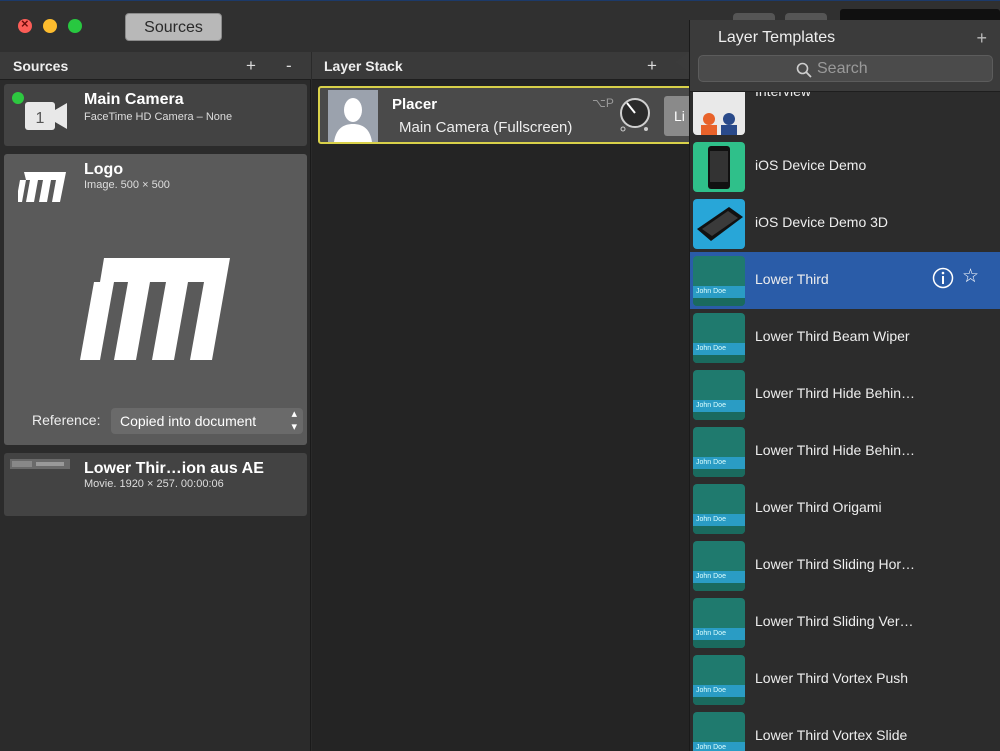 This screenshot has width=1000, height=751. Describe the element at coordinates (41, 66) in the screenshot. I see `sources-header-title: Sources` at that location.